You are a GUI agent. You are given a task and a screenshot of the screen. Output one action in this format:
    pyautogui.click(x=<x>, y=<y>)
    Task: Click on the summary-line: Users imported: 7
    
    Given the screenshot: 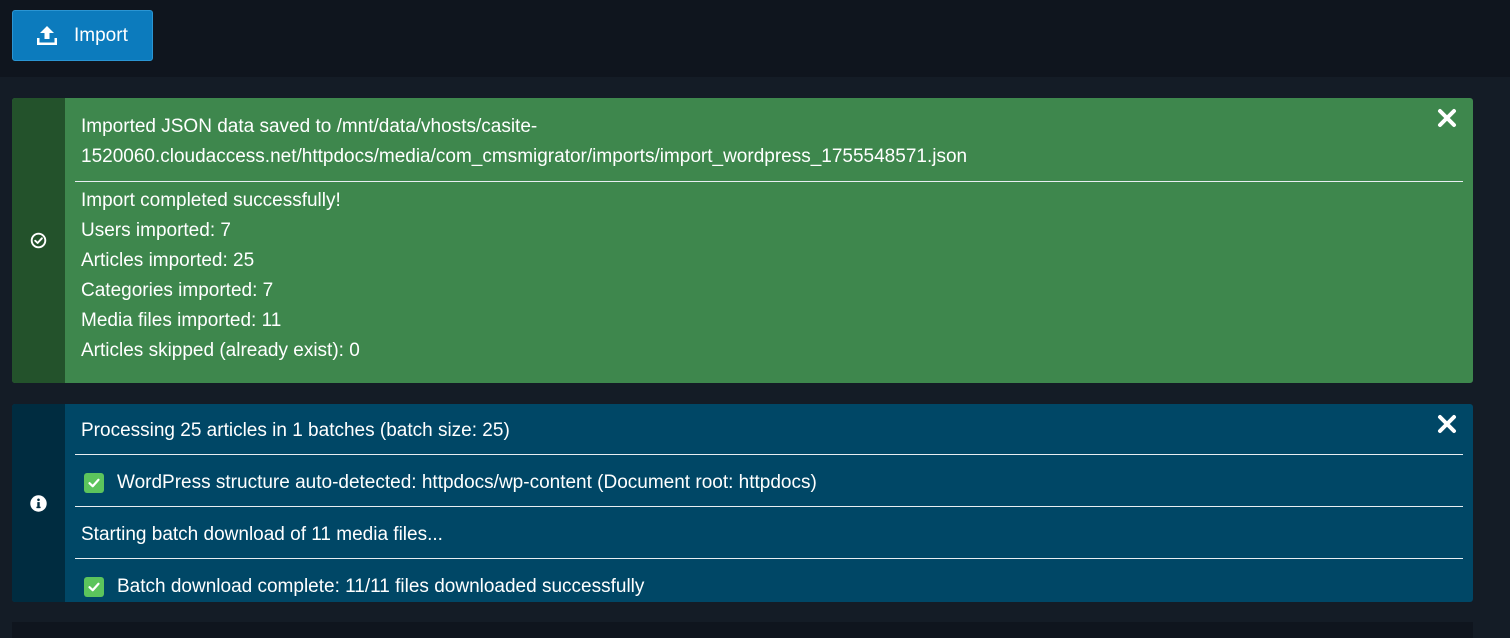 What is the action you would take?
    pyautogui.click(x=156, y=230)
    